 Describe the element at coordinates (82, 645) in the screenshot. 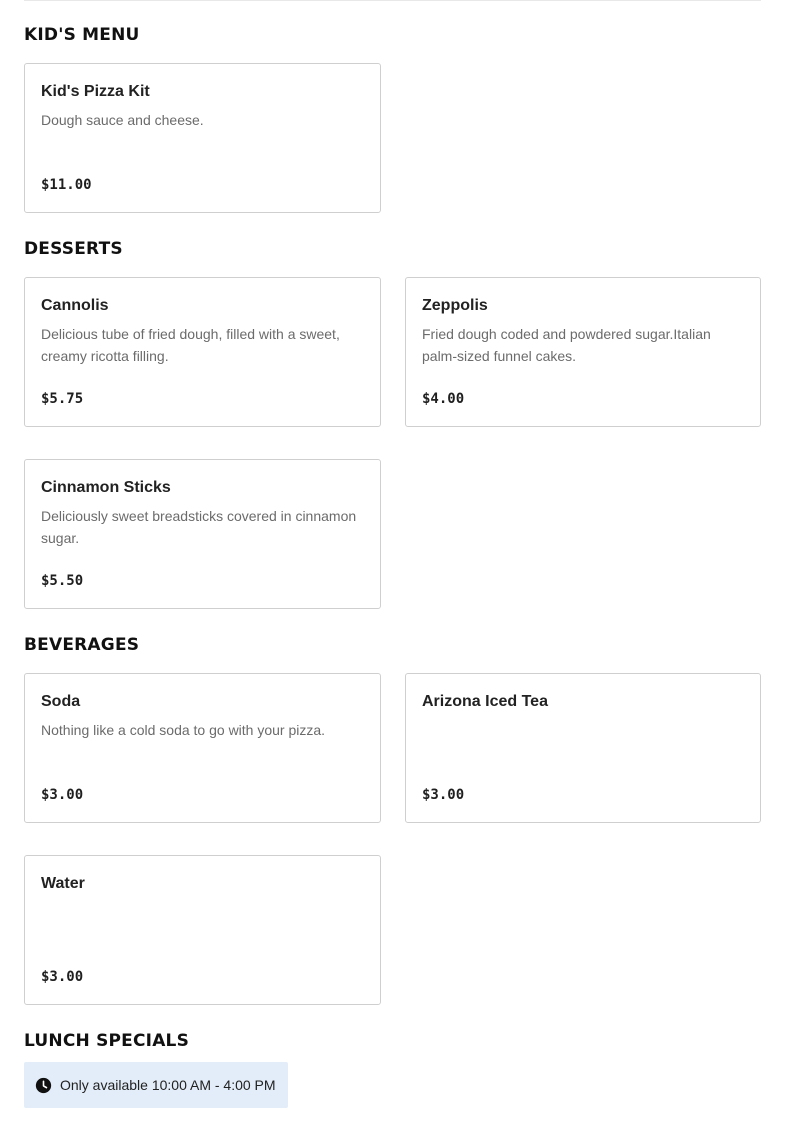

I see `section-title: BEVERAGES` at that location.